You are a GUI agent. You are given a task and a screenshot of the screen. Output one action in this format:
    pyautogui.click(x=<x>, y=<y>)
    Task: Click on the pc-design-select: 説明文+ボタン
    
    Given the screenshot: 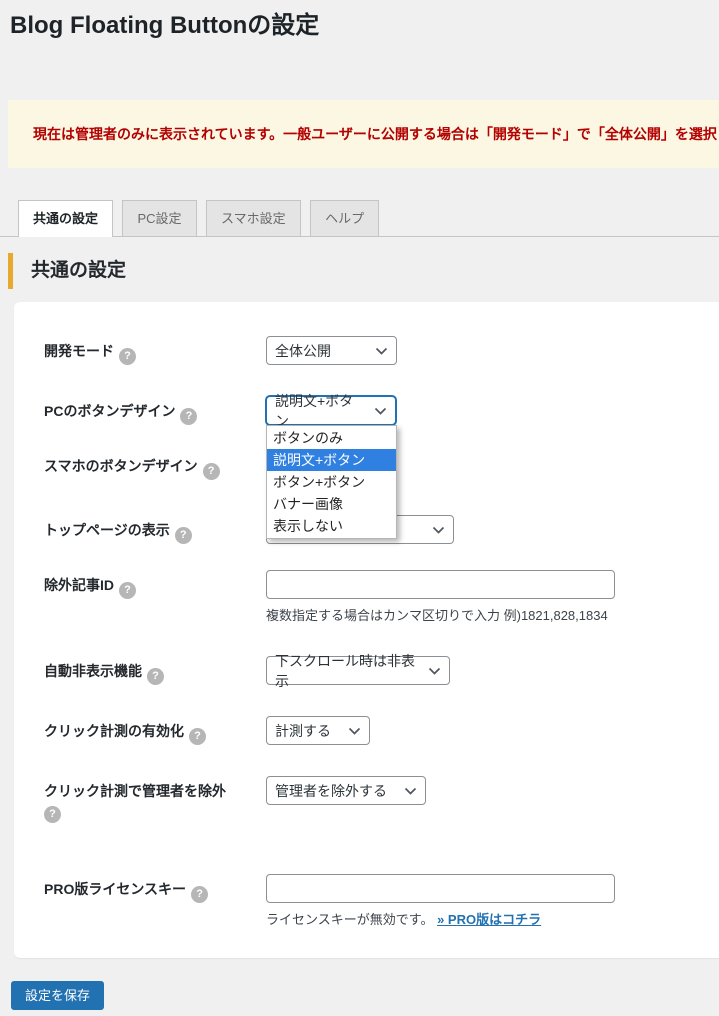 What is the action you would take?
    pyautogui.click(x=331, y=411)
    